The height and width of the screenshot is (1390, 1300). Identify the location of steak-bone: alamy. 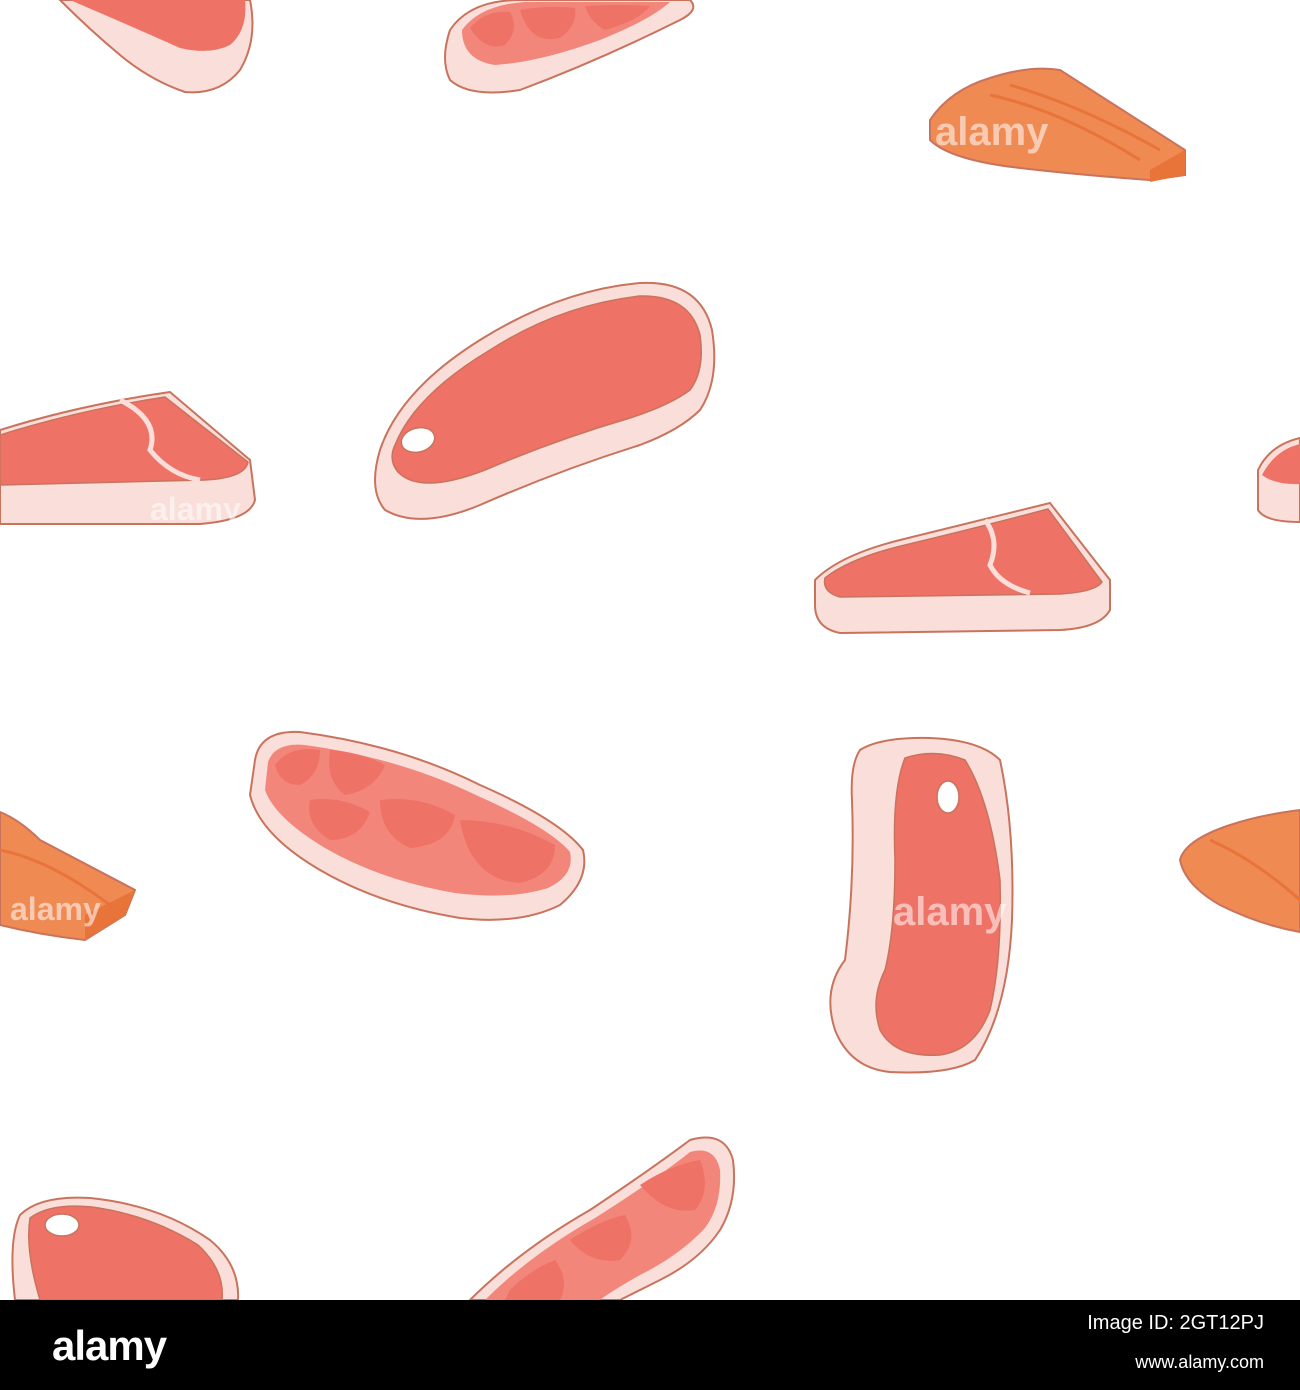
(921, 905).